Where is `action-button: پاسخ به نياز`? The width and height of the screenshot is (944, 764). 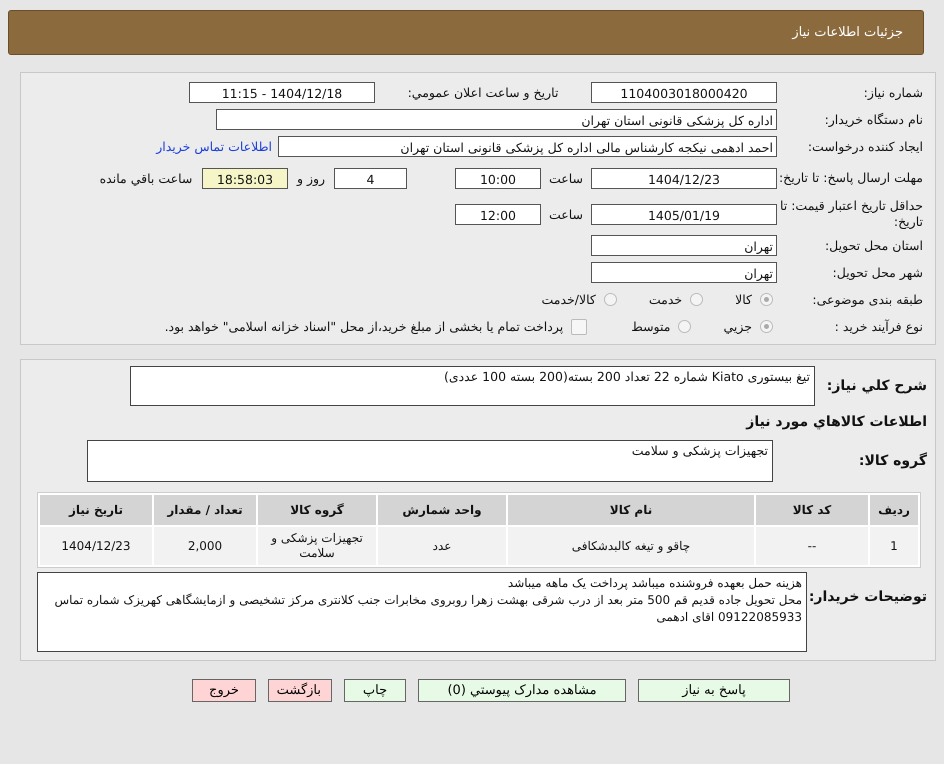
action-button: پاسخ به نياز is located at coordinates (714, 690).